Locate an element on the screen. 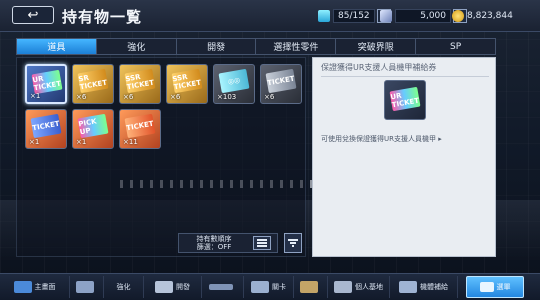  item-slot-pickup-ticket: PICK UP ×1 is located at coordinates (93, 129).